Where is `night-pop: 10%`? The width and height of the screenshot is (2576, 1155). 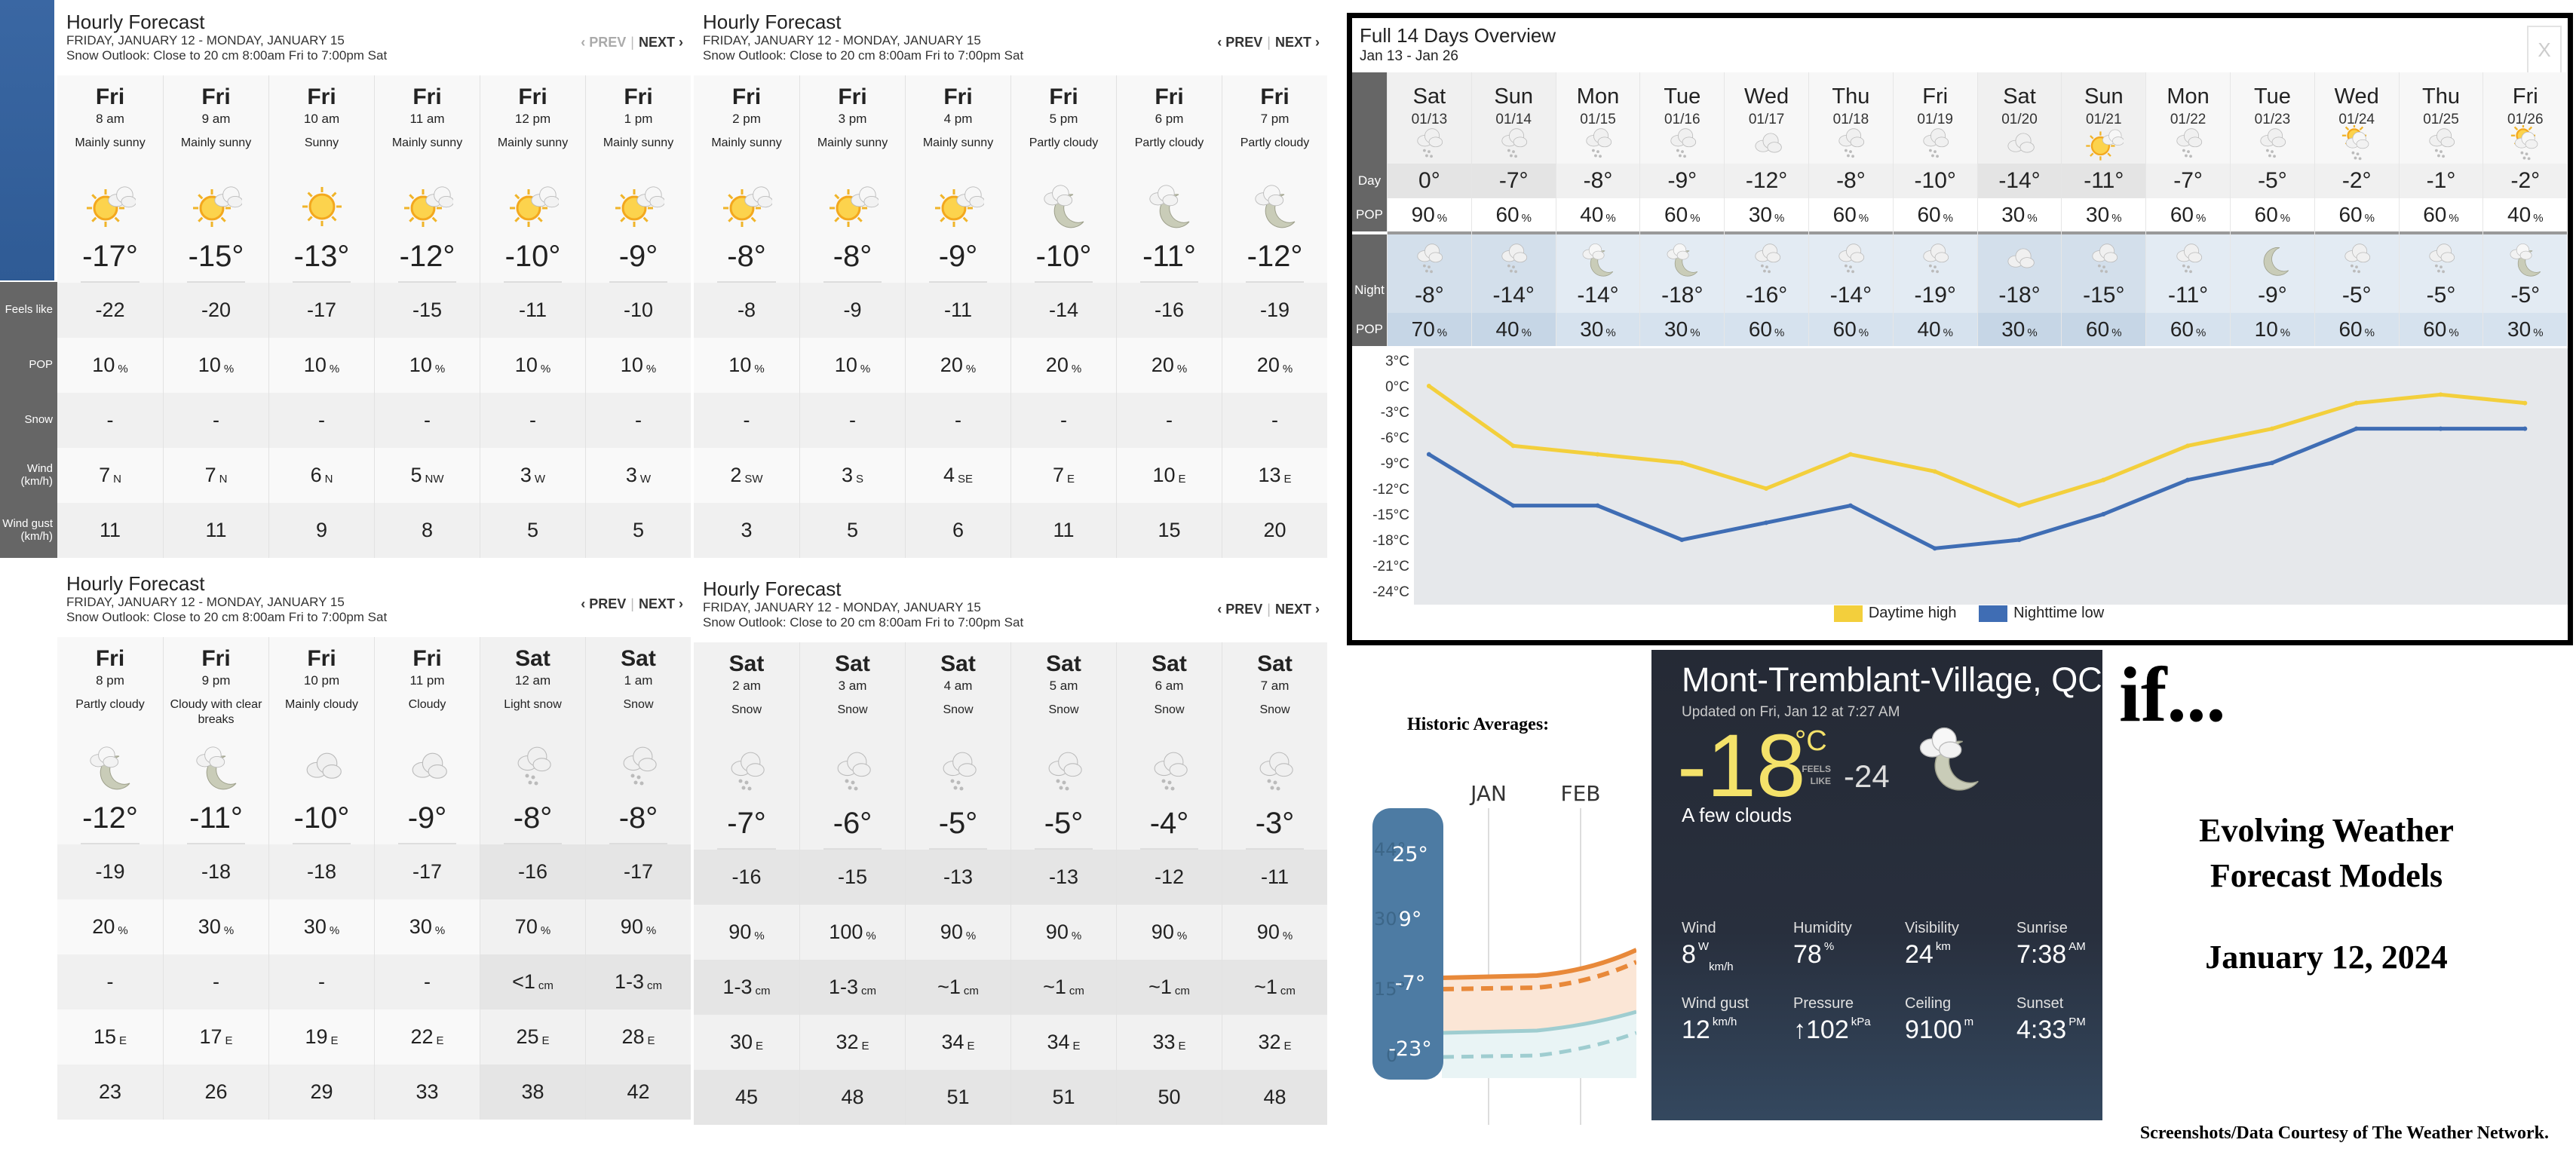 night-pop: 10% is located at coordinates (2272, 329).